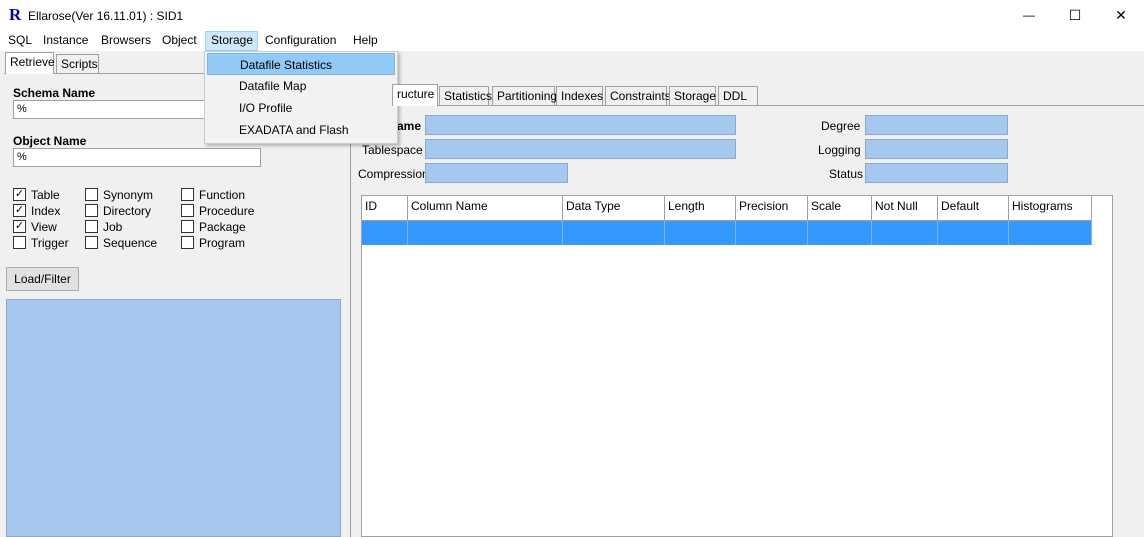 The height and width of the screenshot is (537, 1144). Describe the element at coordinates (936, 173) in the screenshot. I see `status-field` at that location.